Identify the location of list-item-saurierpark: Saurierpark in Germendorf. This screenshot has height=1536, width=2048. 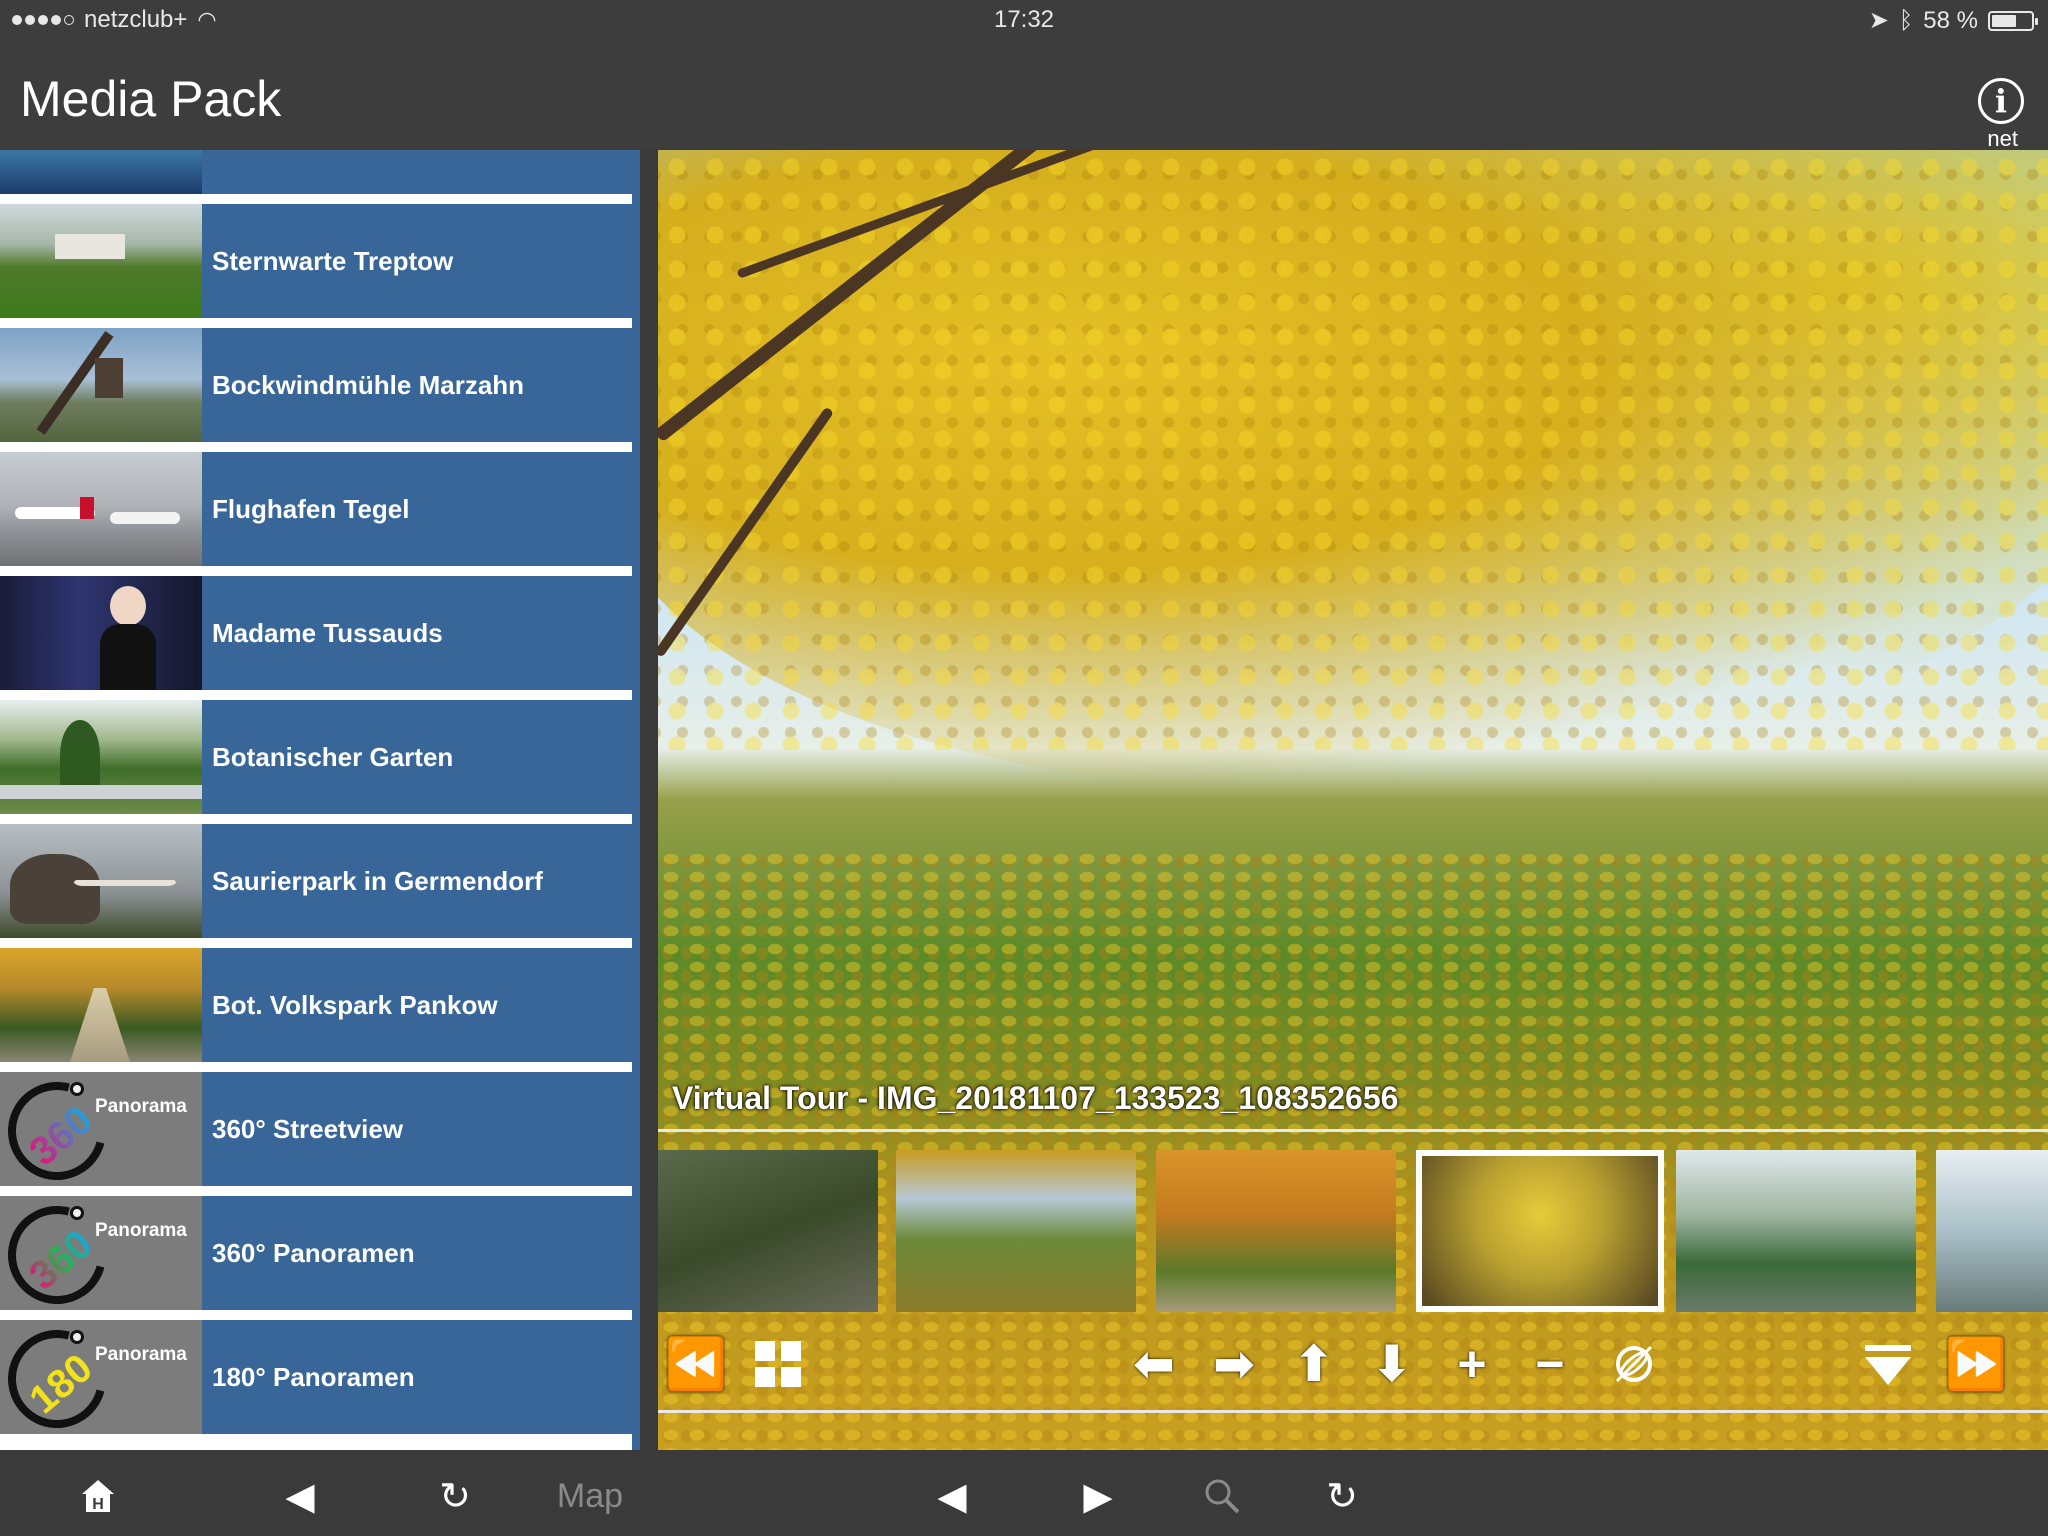
(316, 881).